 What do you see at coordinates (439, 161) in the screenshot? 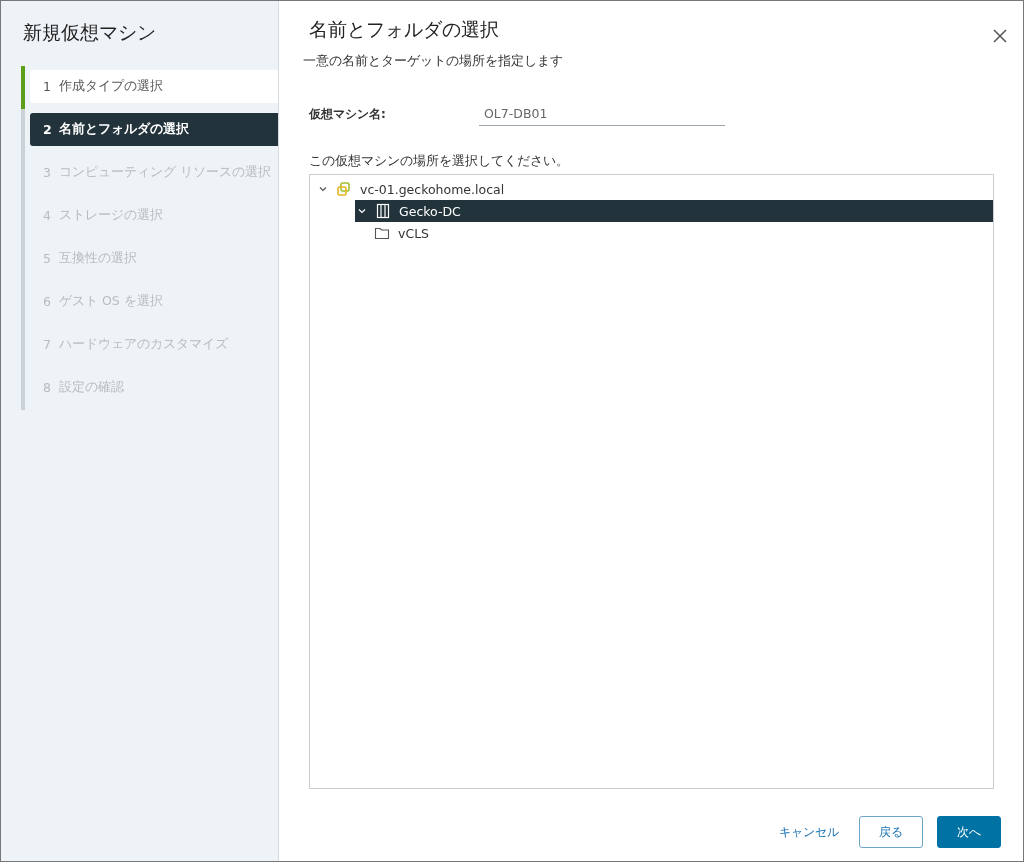
I see `location-label: この仮想マシンの場所を選択してください。` at bounding box center [439, 161].